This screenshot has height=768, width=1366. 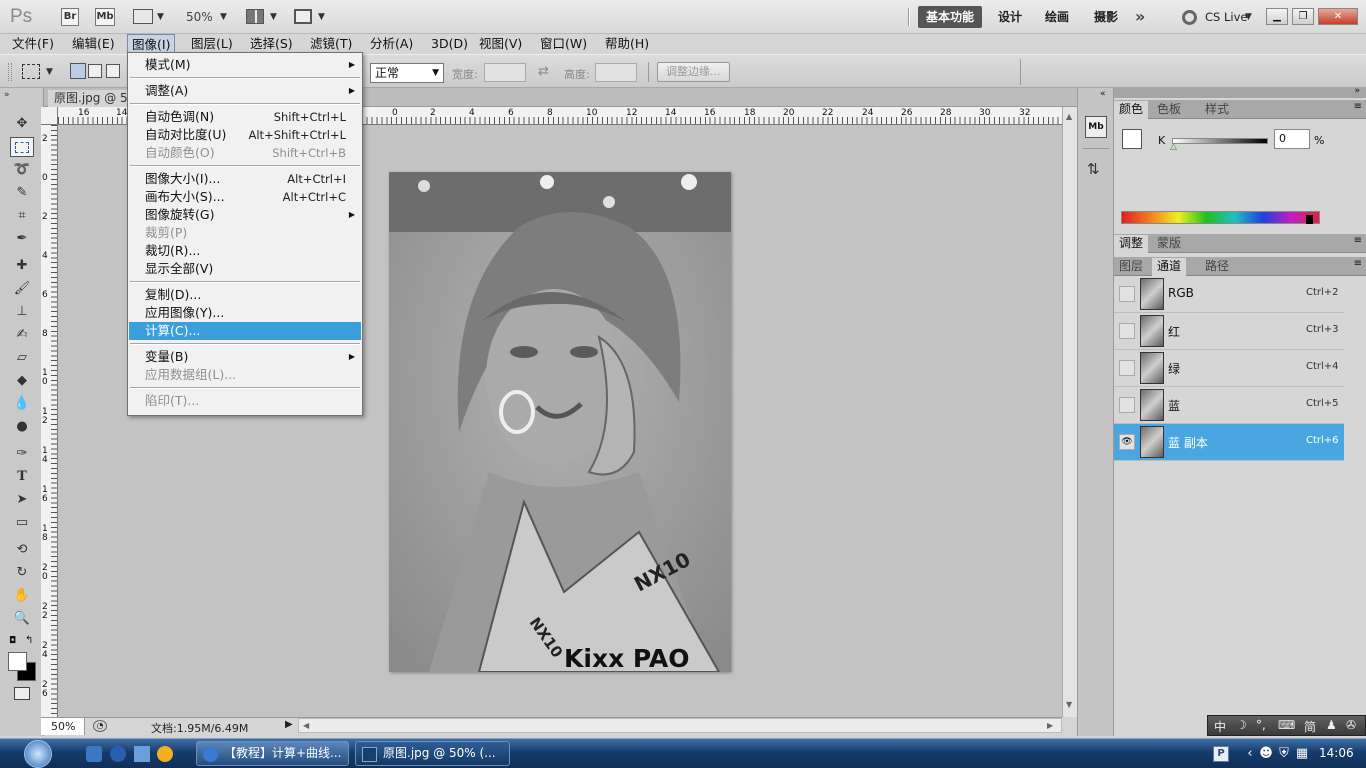 I want to click on menu-view: 视图(V), so click(x=500, y=44).